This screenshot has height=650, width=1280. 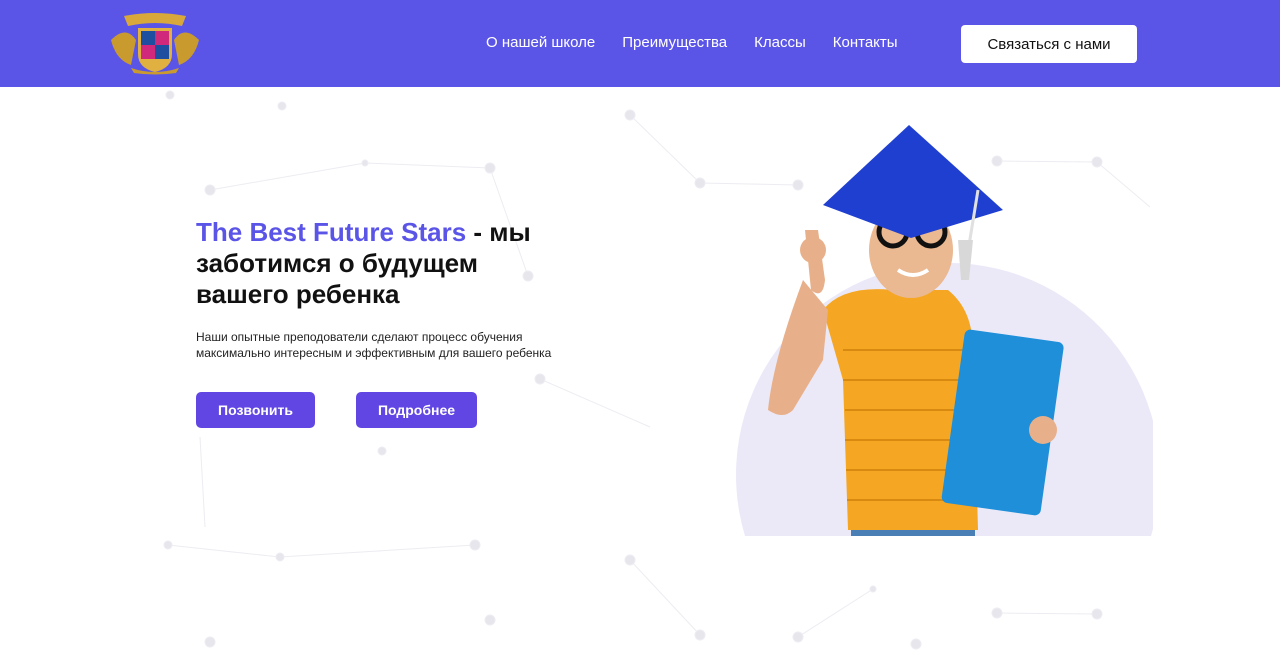 I want to click on contact-us-button: Связаться с нами, so click(x=1049, y=44).